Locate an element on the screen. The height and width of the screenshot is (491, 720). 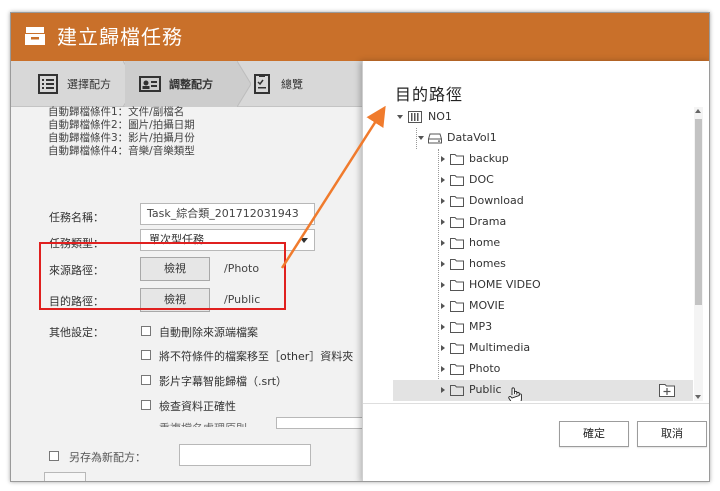
tree-node-folder: Photo is located at coordinates (543, 369).